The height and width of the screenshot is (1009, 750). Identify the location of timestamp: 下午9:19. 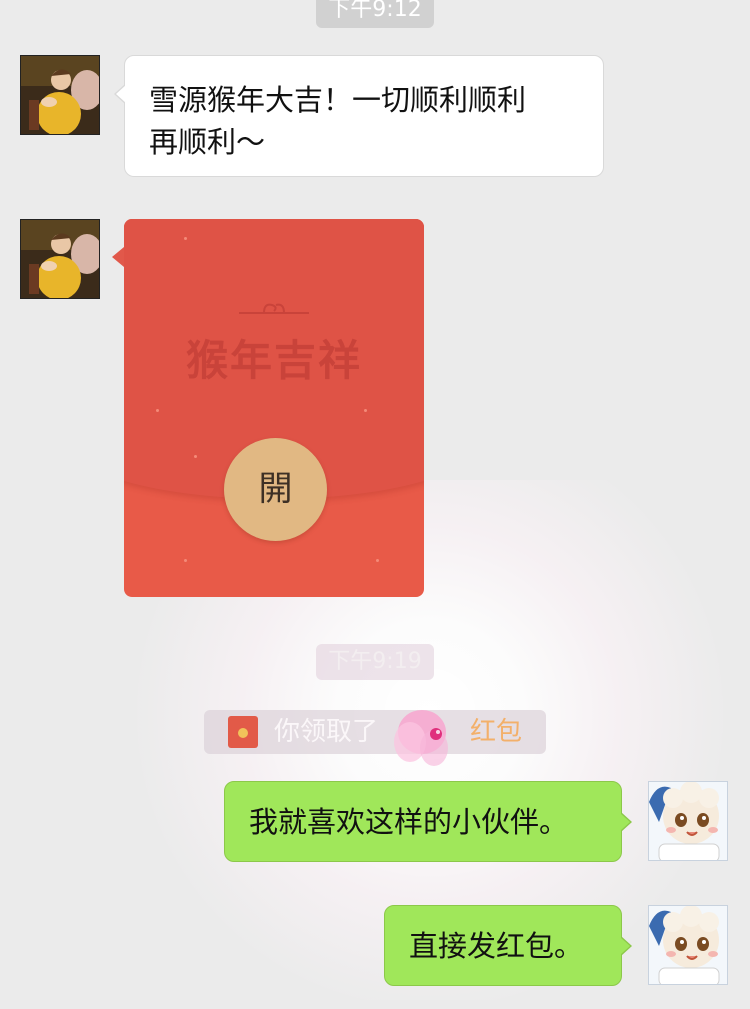
(375, 662).